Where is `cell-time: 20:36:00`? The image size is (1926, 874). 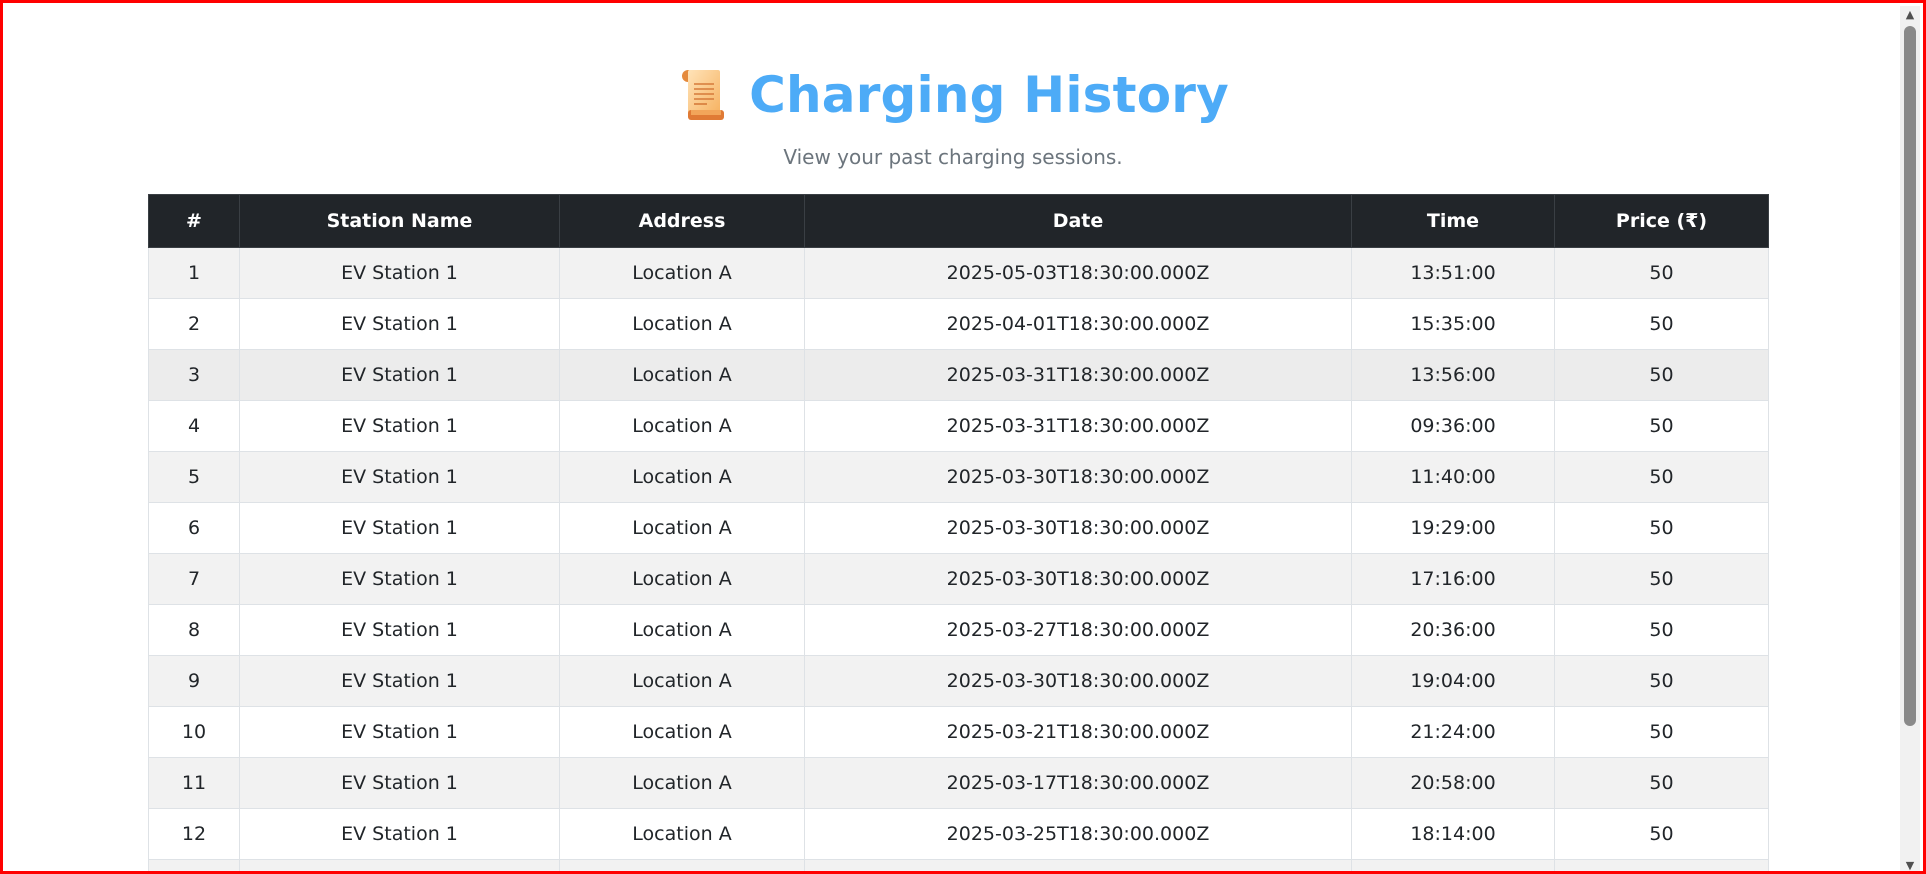
cell-time: 20:36:00 is located at coordinates (1453, 630).